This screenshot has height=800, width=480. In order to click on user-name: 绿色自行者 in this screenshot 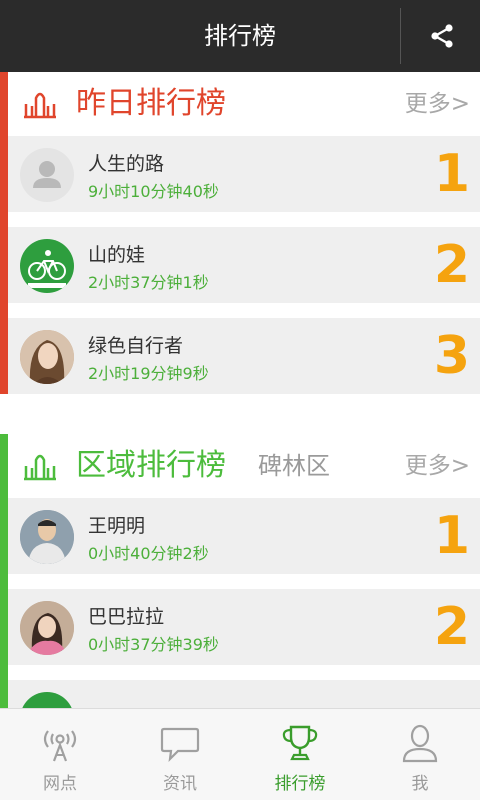, I will do `click(136, 346)`.